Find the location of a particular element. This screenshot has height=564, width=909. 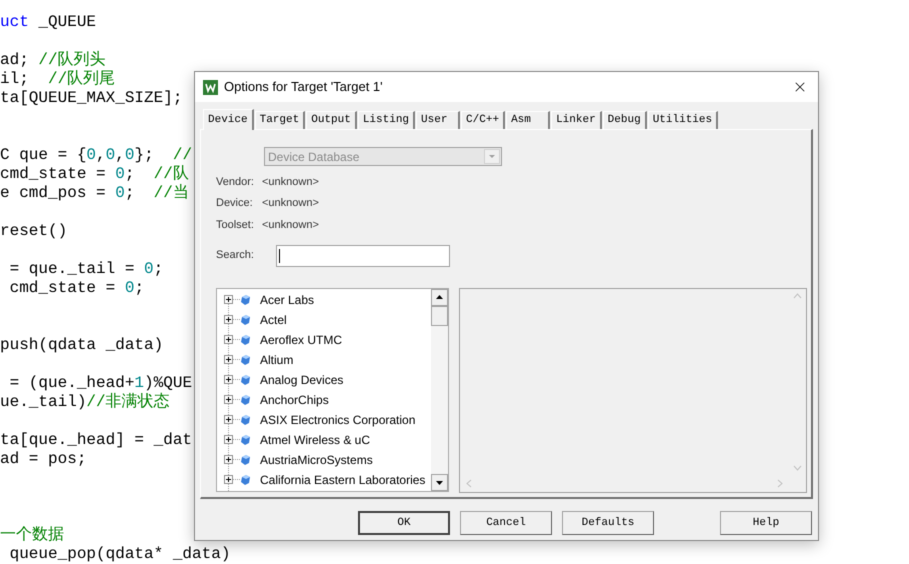

code-line: cmd_state = 0; is located at coordinates (76, 288).